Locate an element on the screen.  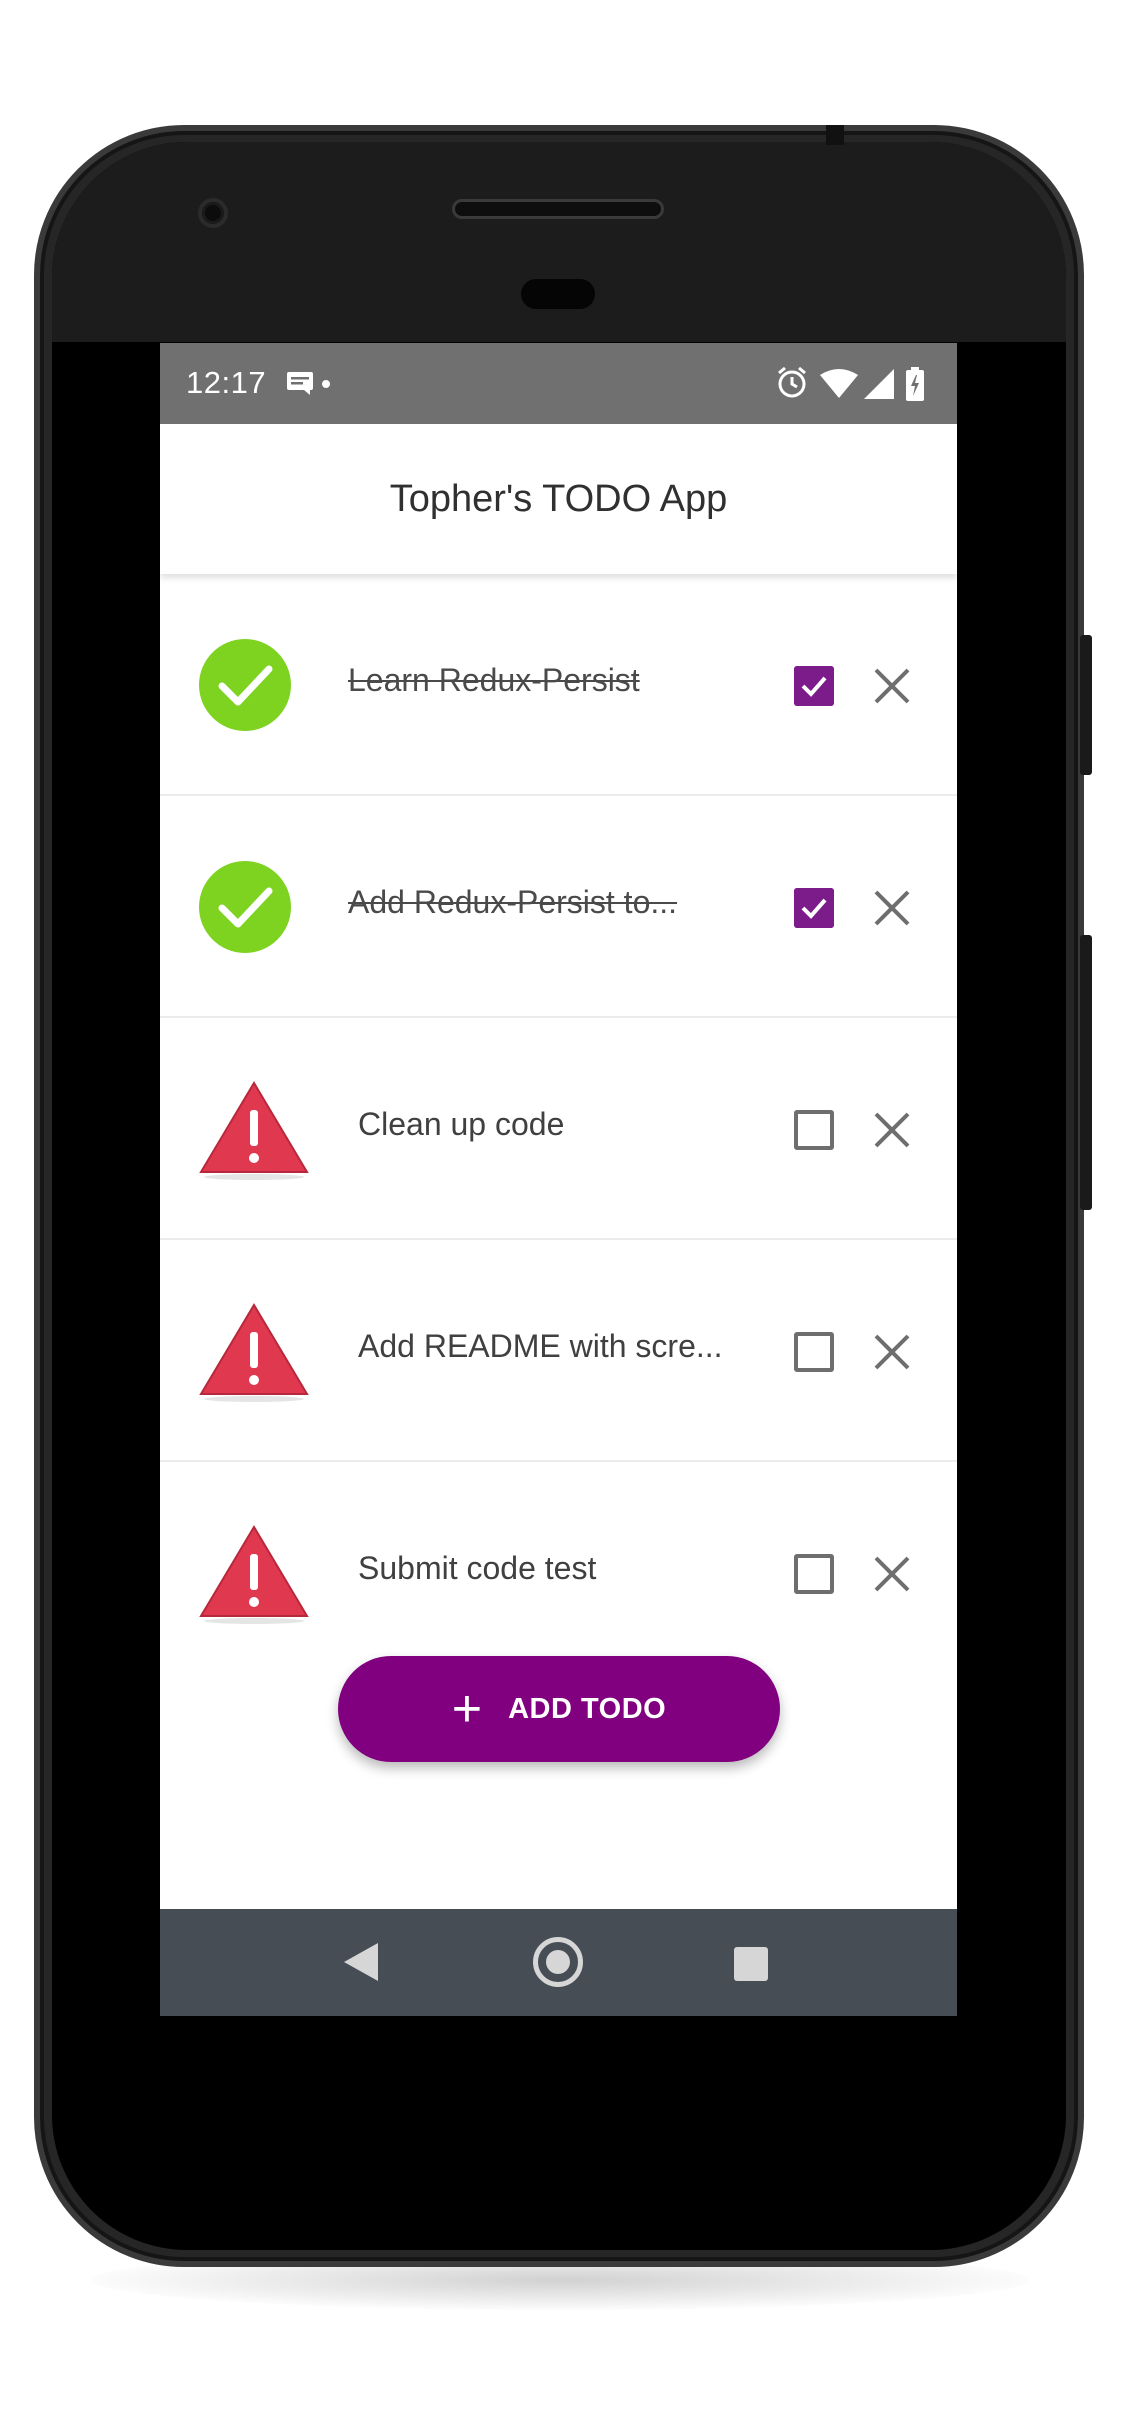
home-icon-inner is located at coordinates (558, 1962).